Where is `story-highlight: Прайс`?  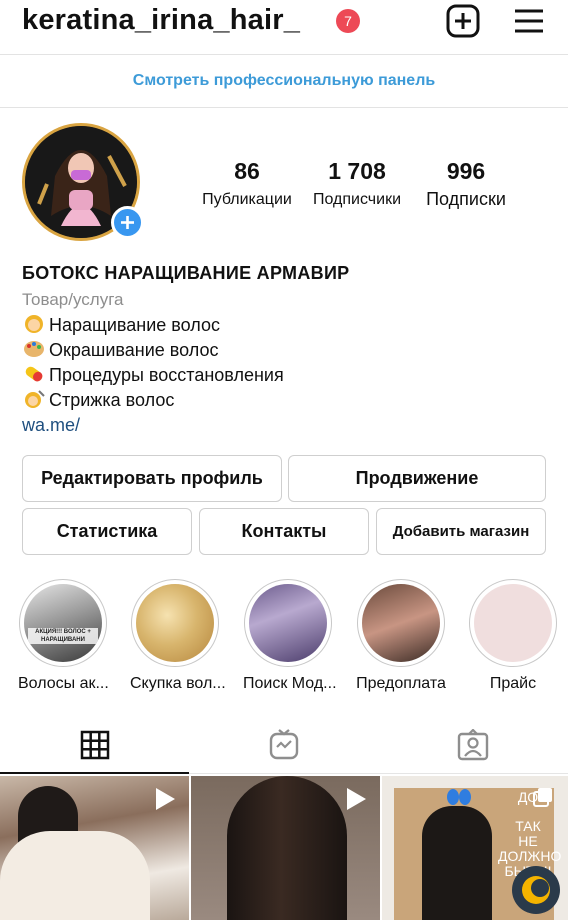 story-highlight: Прайс is located at coordinates (513, 636).